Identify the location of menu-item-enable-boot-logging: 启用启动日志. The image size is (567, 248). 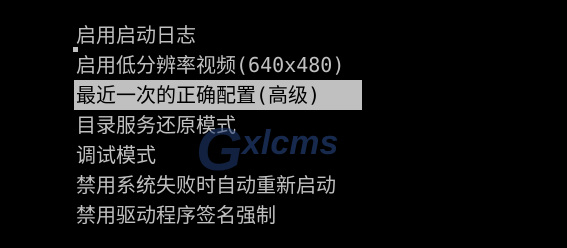
(264, 35).